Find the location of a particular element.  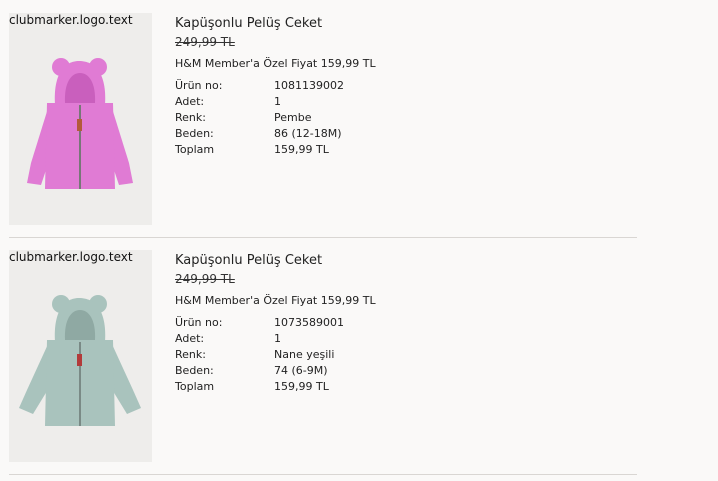

detail-value: Pembe is located at coordinates (293, 117).